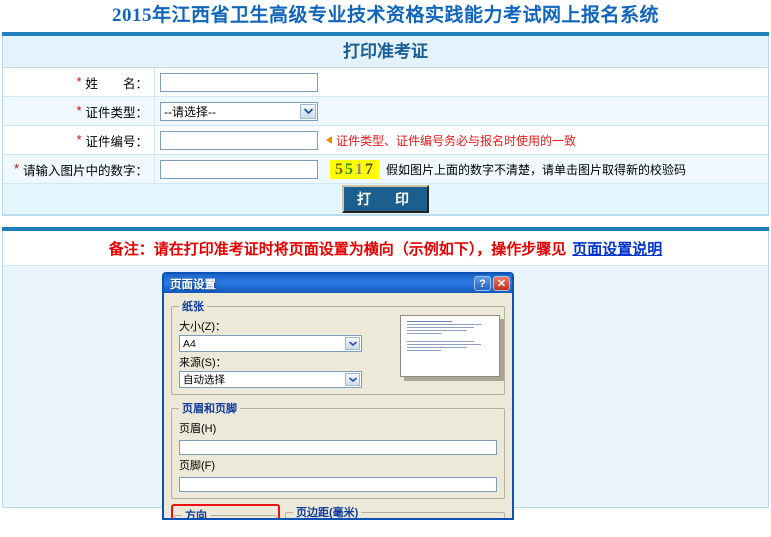  I want to click on label-cell-name: * 姓 名：, so click(79, 82).